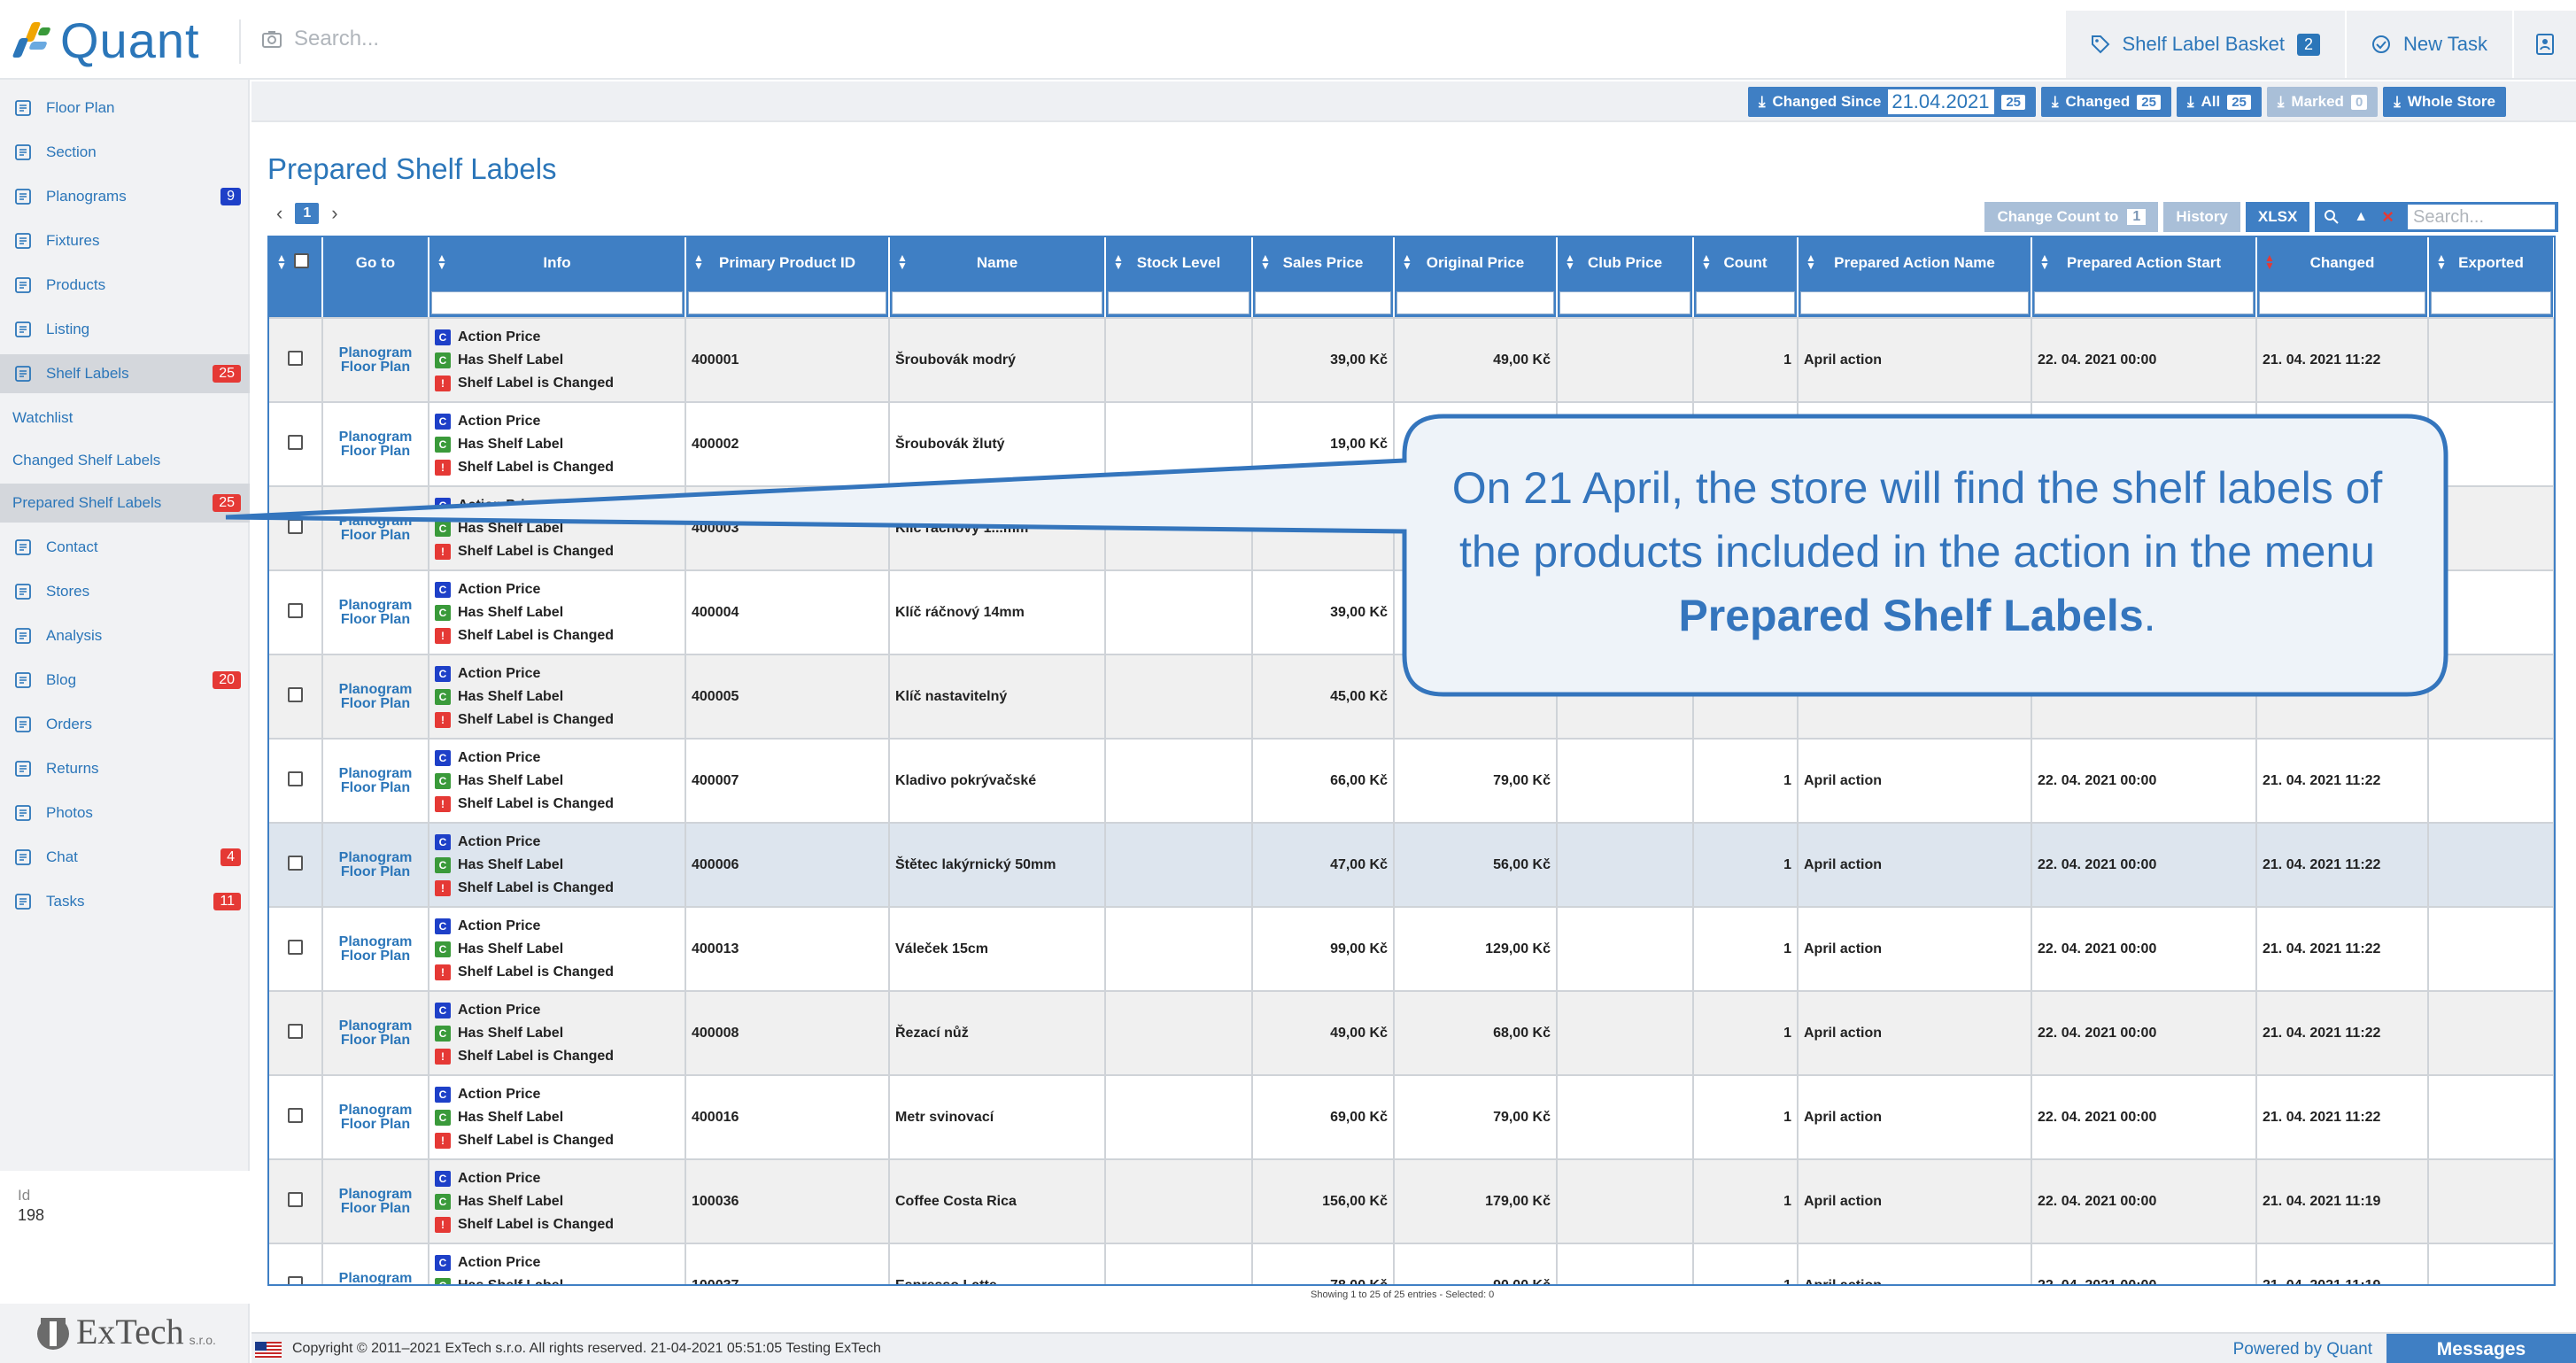  What do you see at coordinates (2544, 45) in the screenshot?
I see `user-profile-button` at bounding box center [2544, 45].